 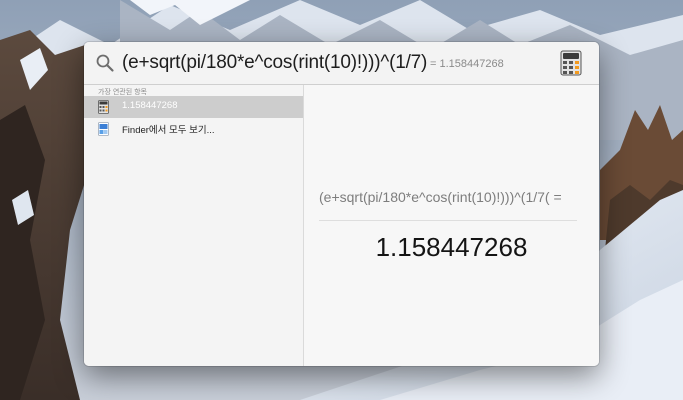 What do you see at coordinates (103, 129) in the screenshot?
I see `finder-icon` at bounding box center [103, 129].